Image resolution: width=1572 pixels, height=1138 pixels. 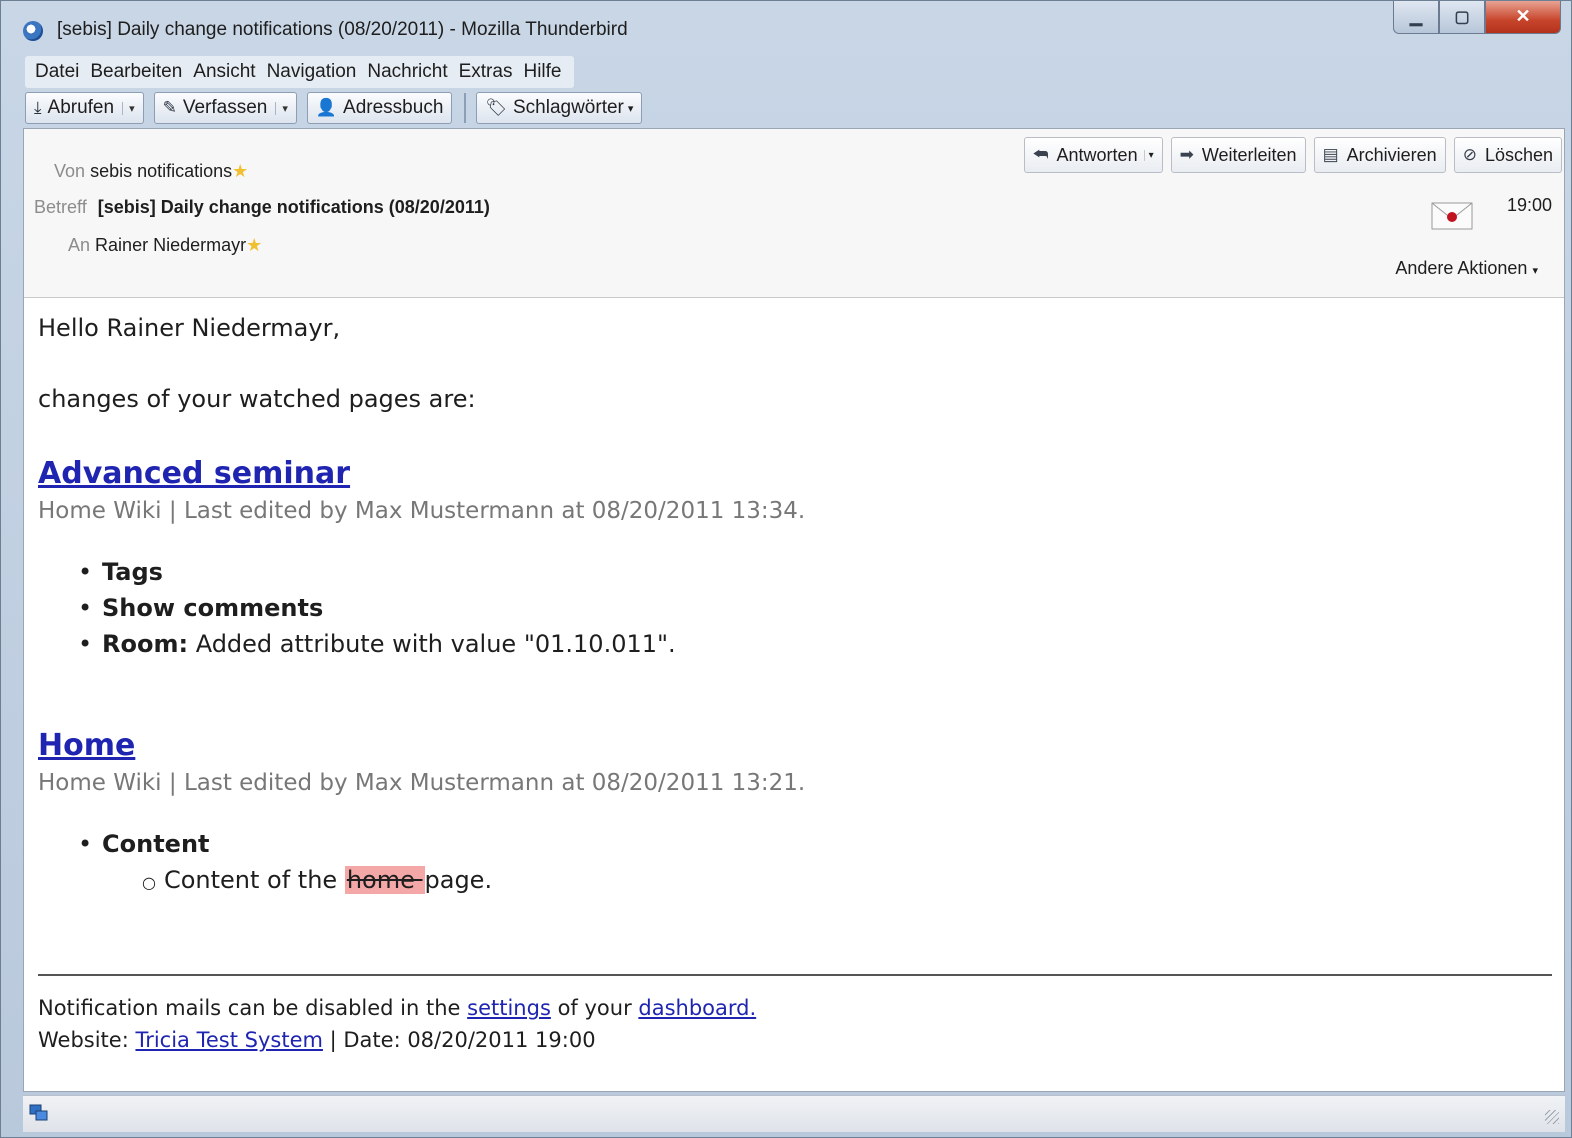 I want to click on footer-divider, so click(x=795, y=975).